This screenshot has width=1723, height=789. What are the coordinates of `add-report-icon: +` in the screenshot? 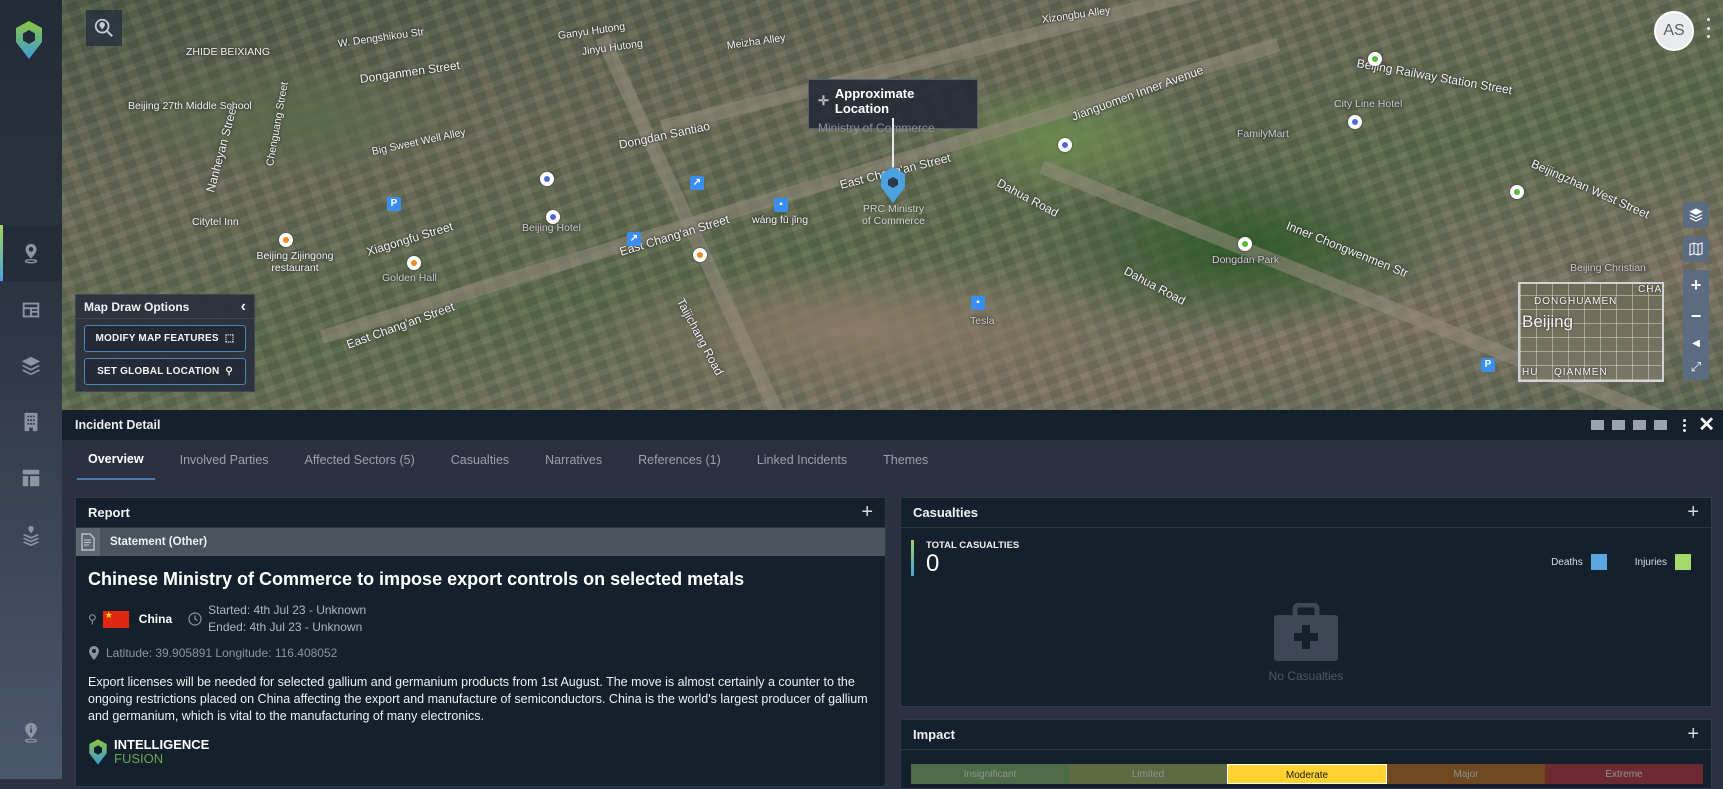 It's located at (867, 512).